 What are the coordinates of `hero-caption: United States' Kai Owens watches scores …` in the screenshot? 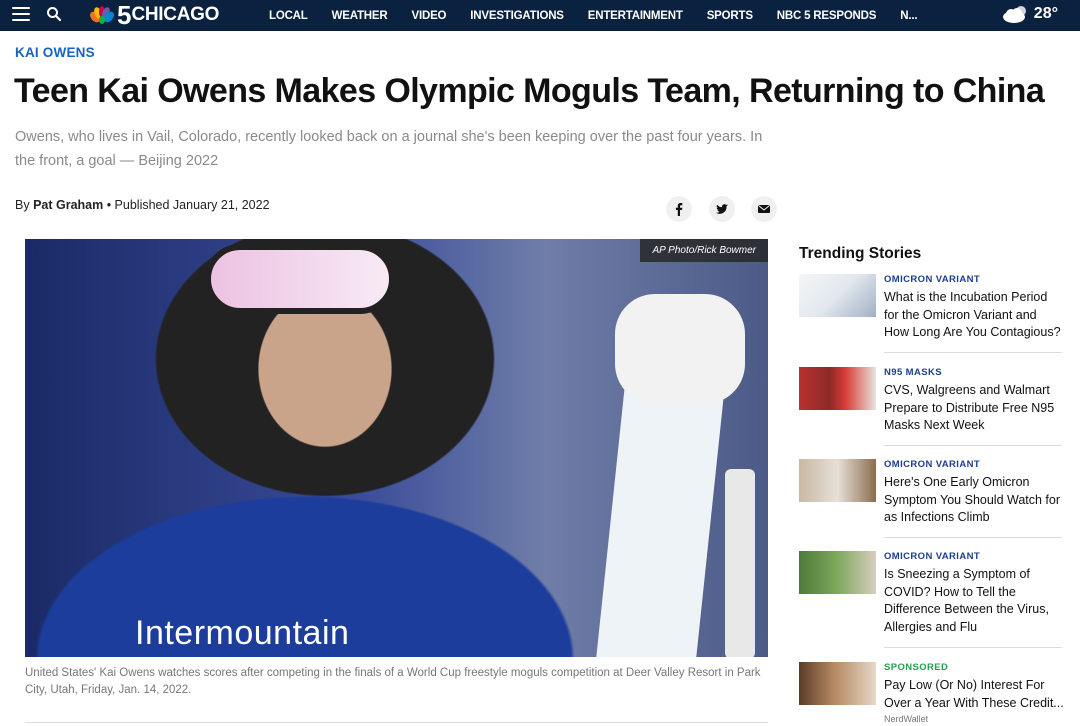 It's located at (393, 681).